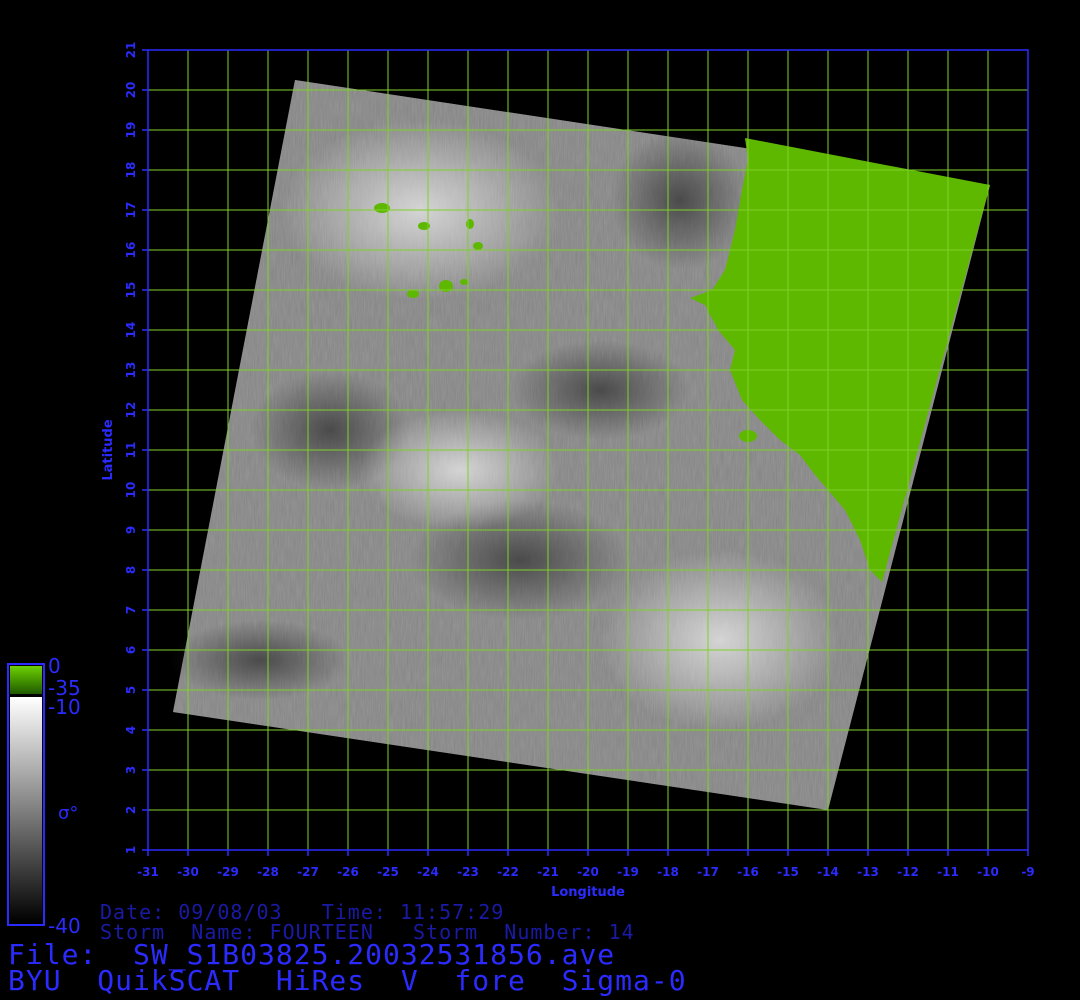  I want to click on colorbar, so click(26, 794).